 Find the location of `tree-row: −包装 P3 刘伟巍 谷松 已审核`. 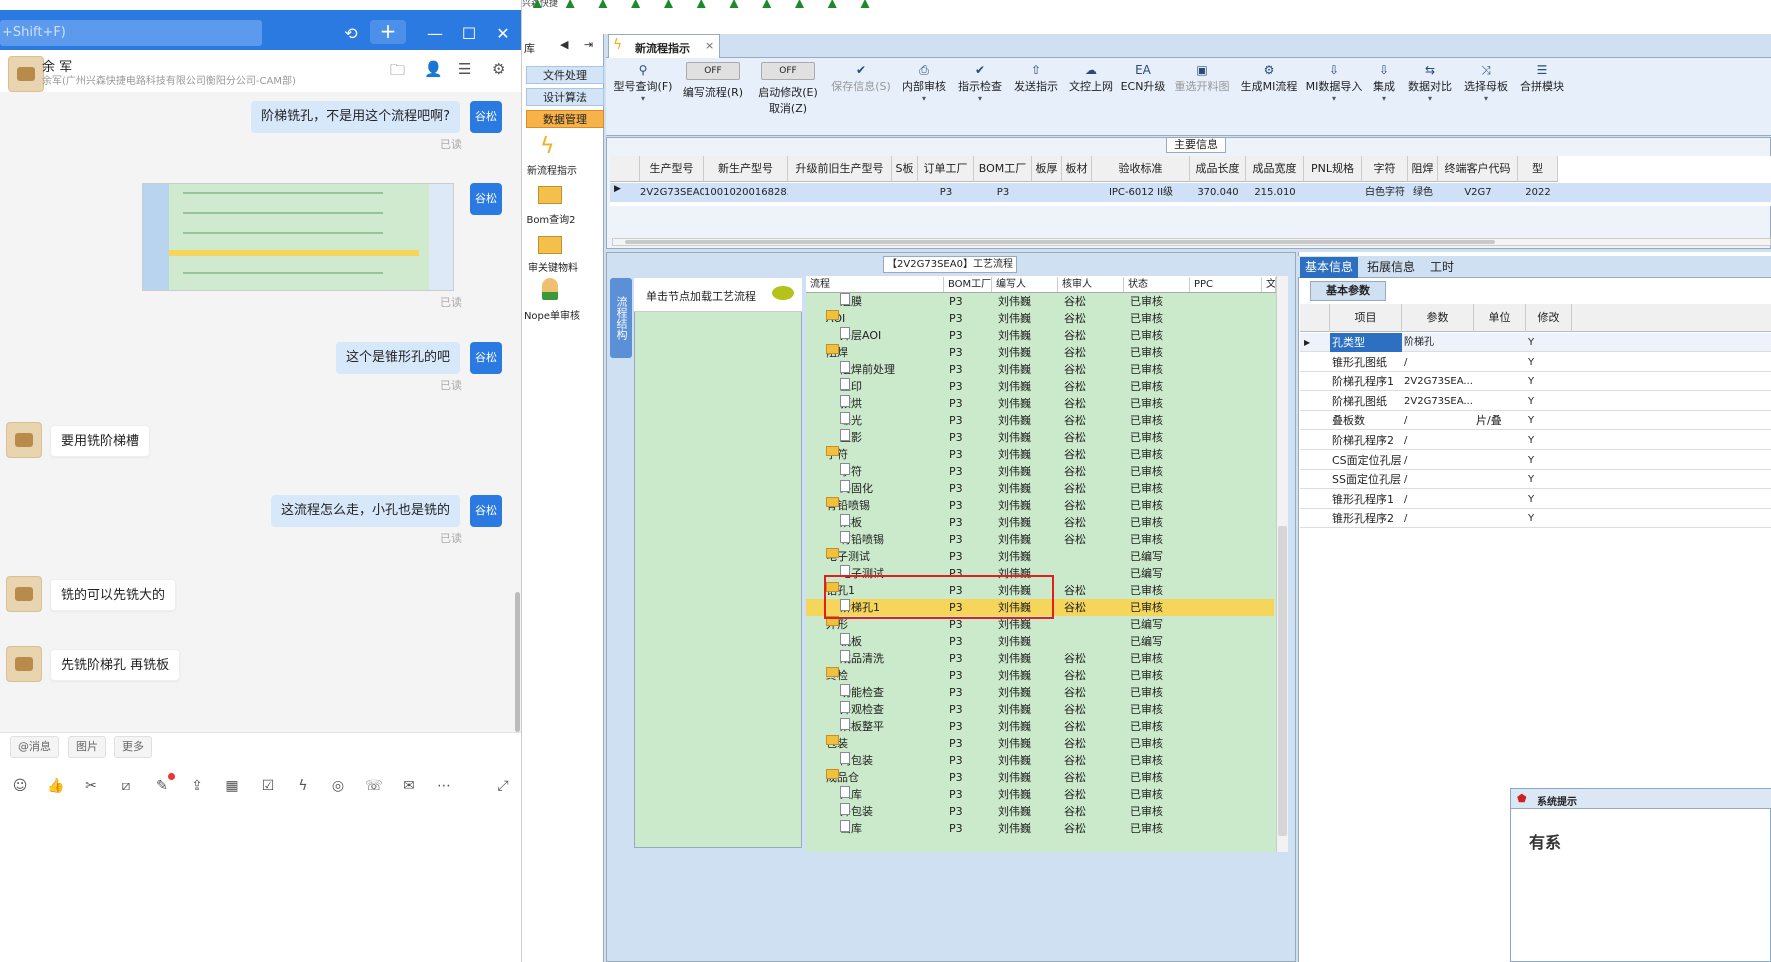

tree-row: −包装 P3 刘伟巍 谷松 已审核 is located at coordinates (1040, 743).